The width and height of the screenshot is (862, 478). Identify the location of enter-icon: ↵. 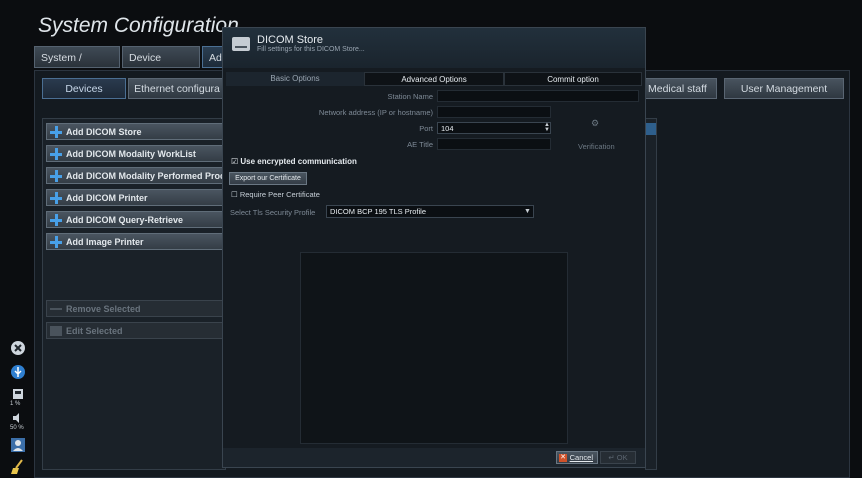
(611, 457).